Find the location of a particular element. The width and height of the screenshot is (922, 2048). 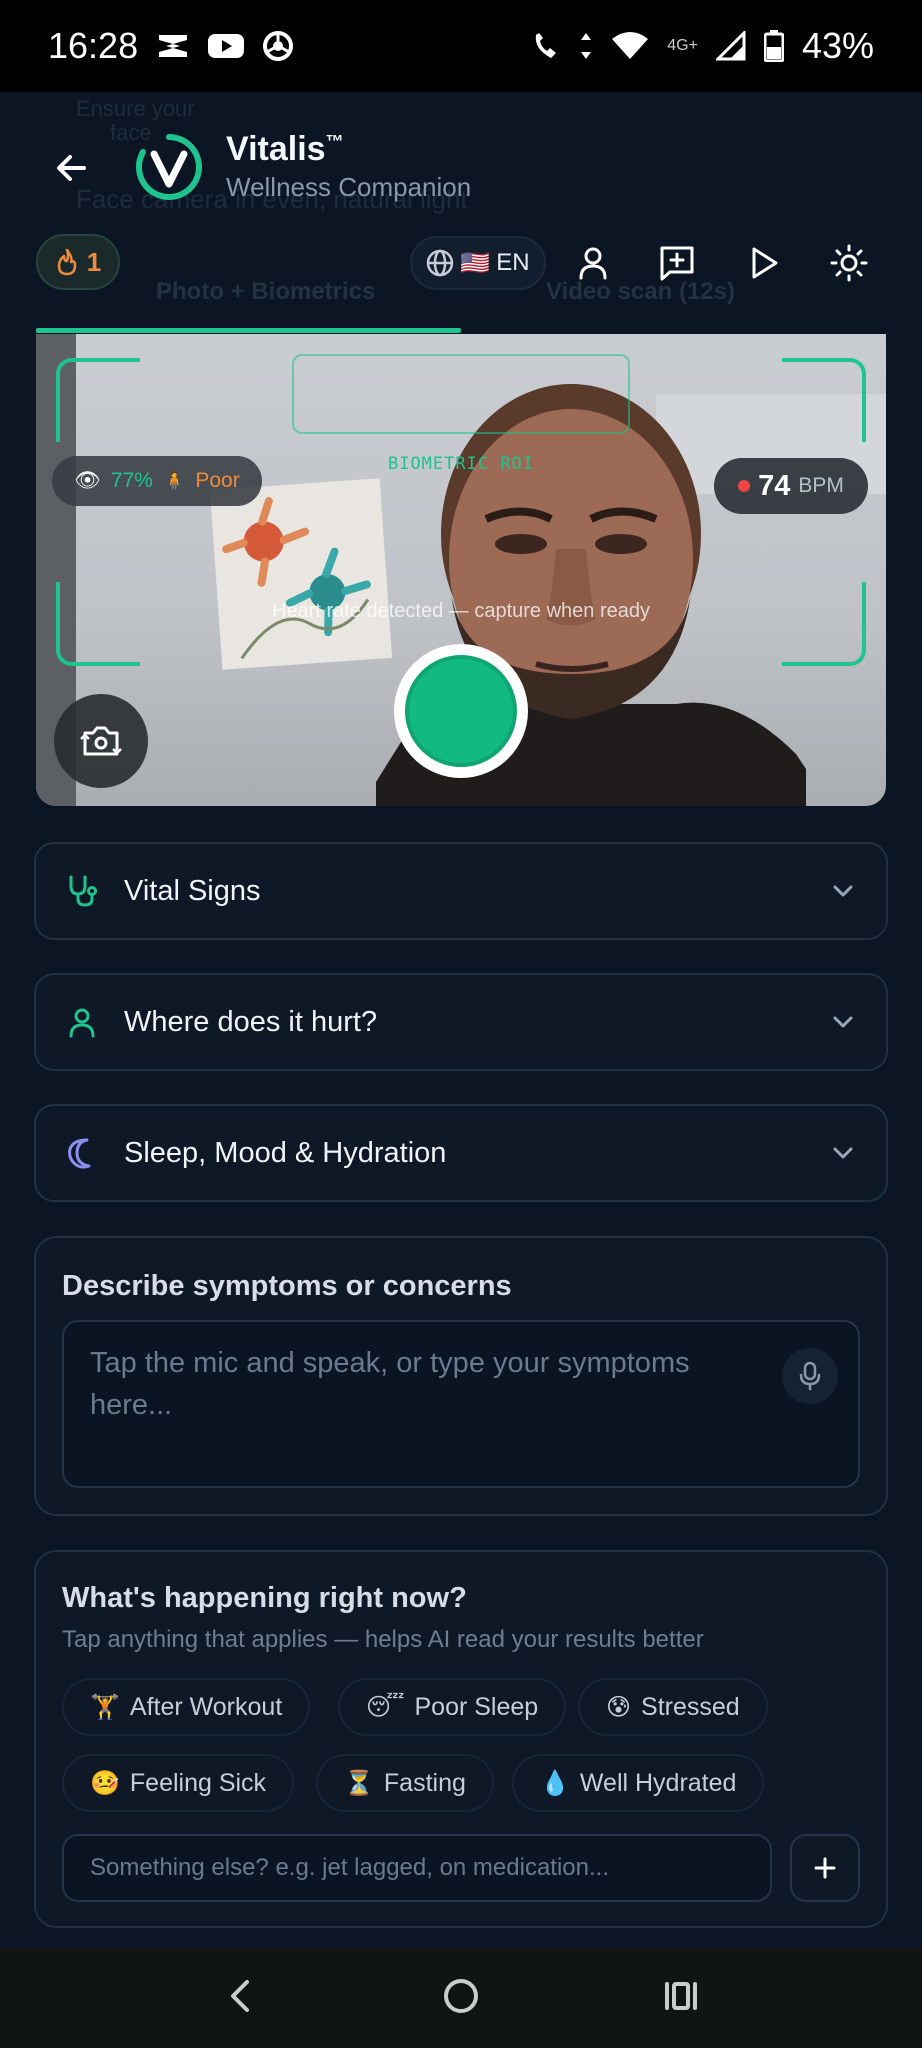

add-context-button is located at coordinates (825, 1868).